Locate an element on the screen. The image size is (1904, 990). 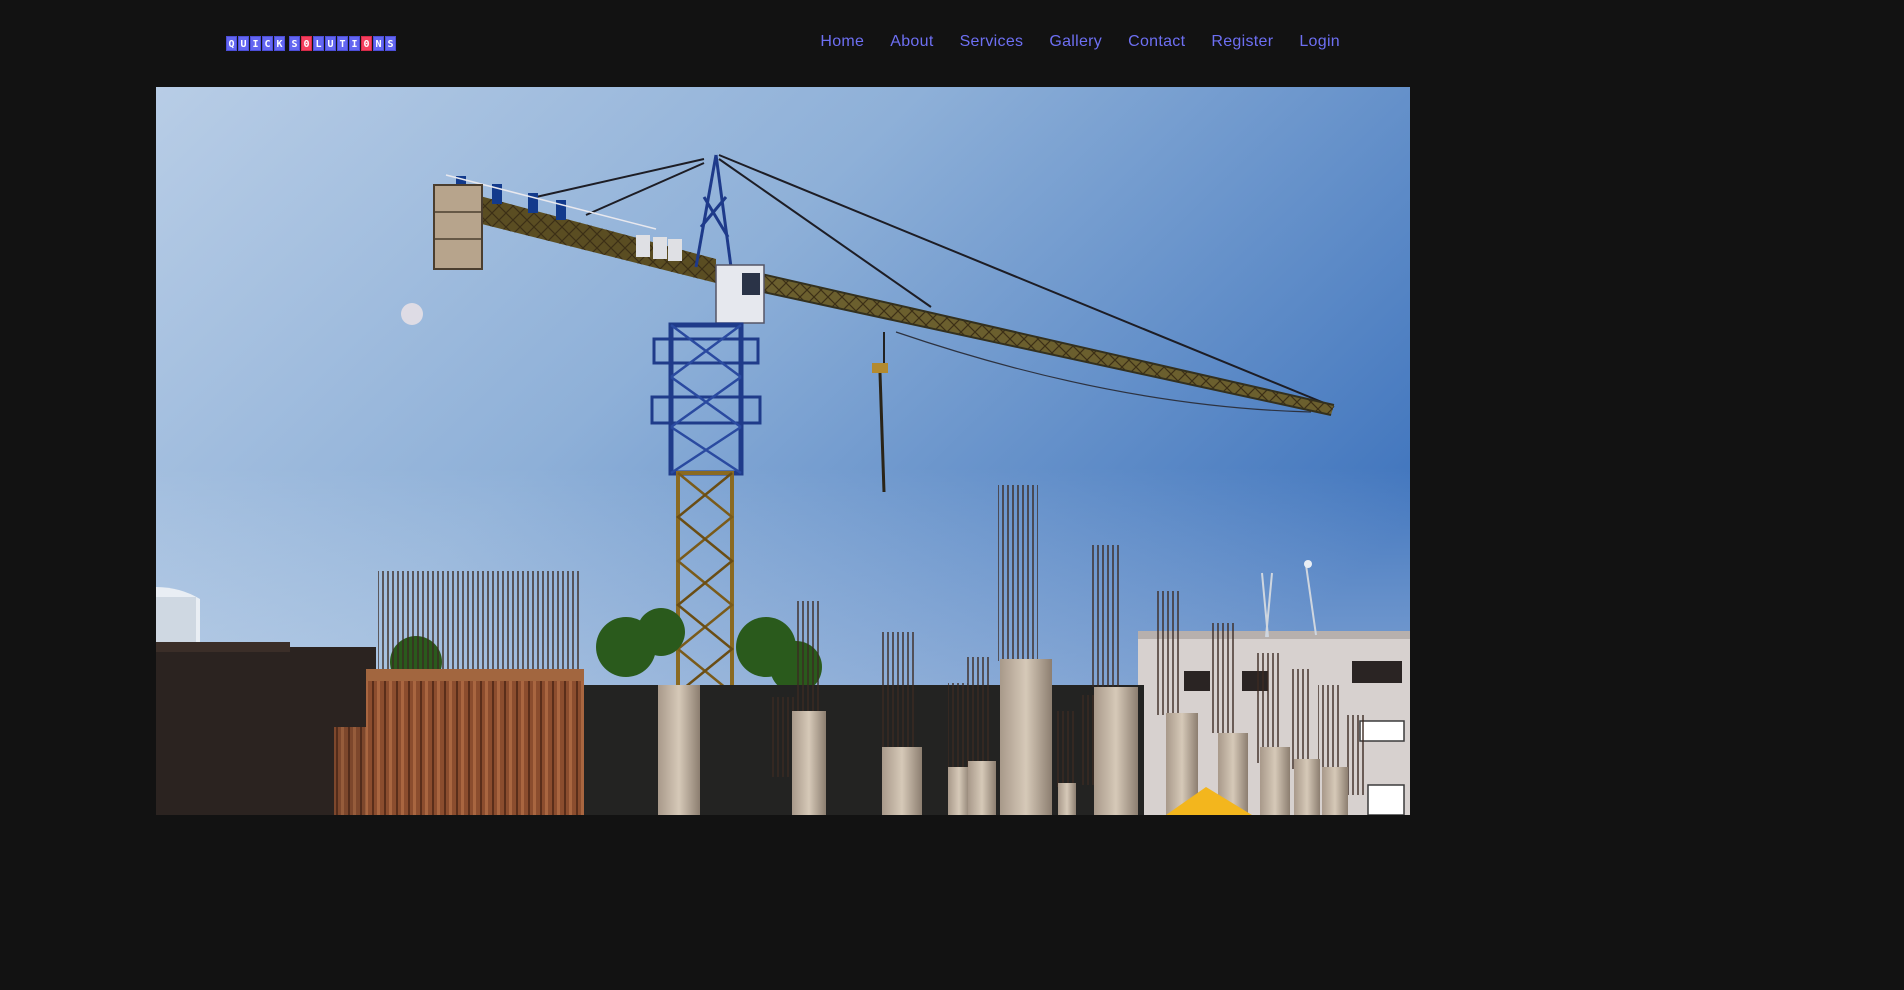
logo-word: S0LUTI0NS is located at coordinates (342, 43).